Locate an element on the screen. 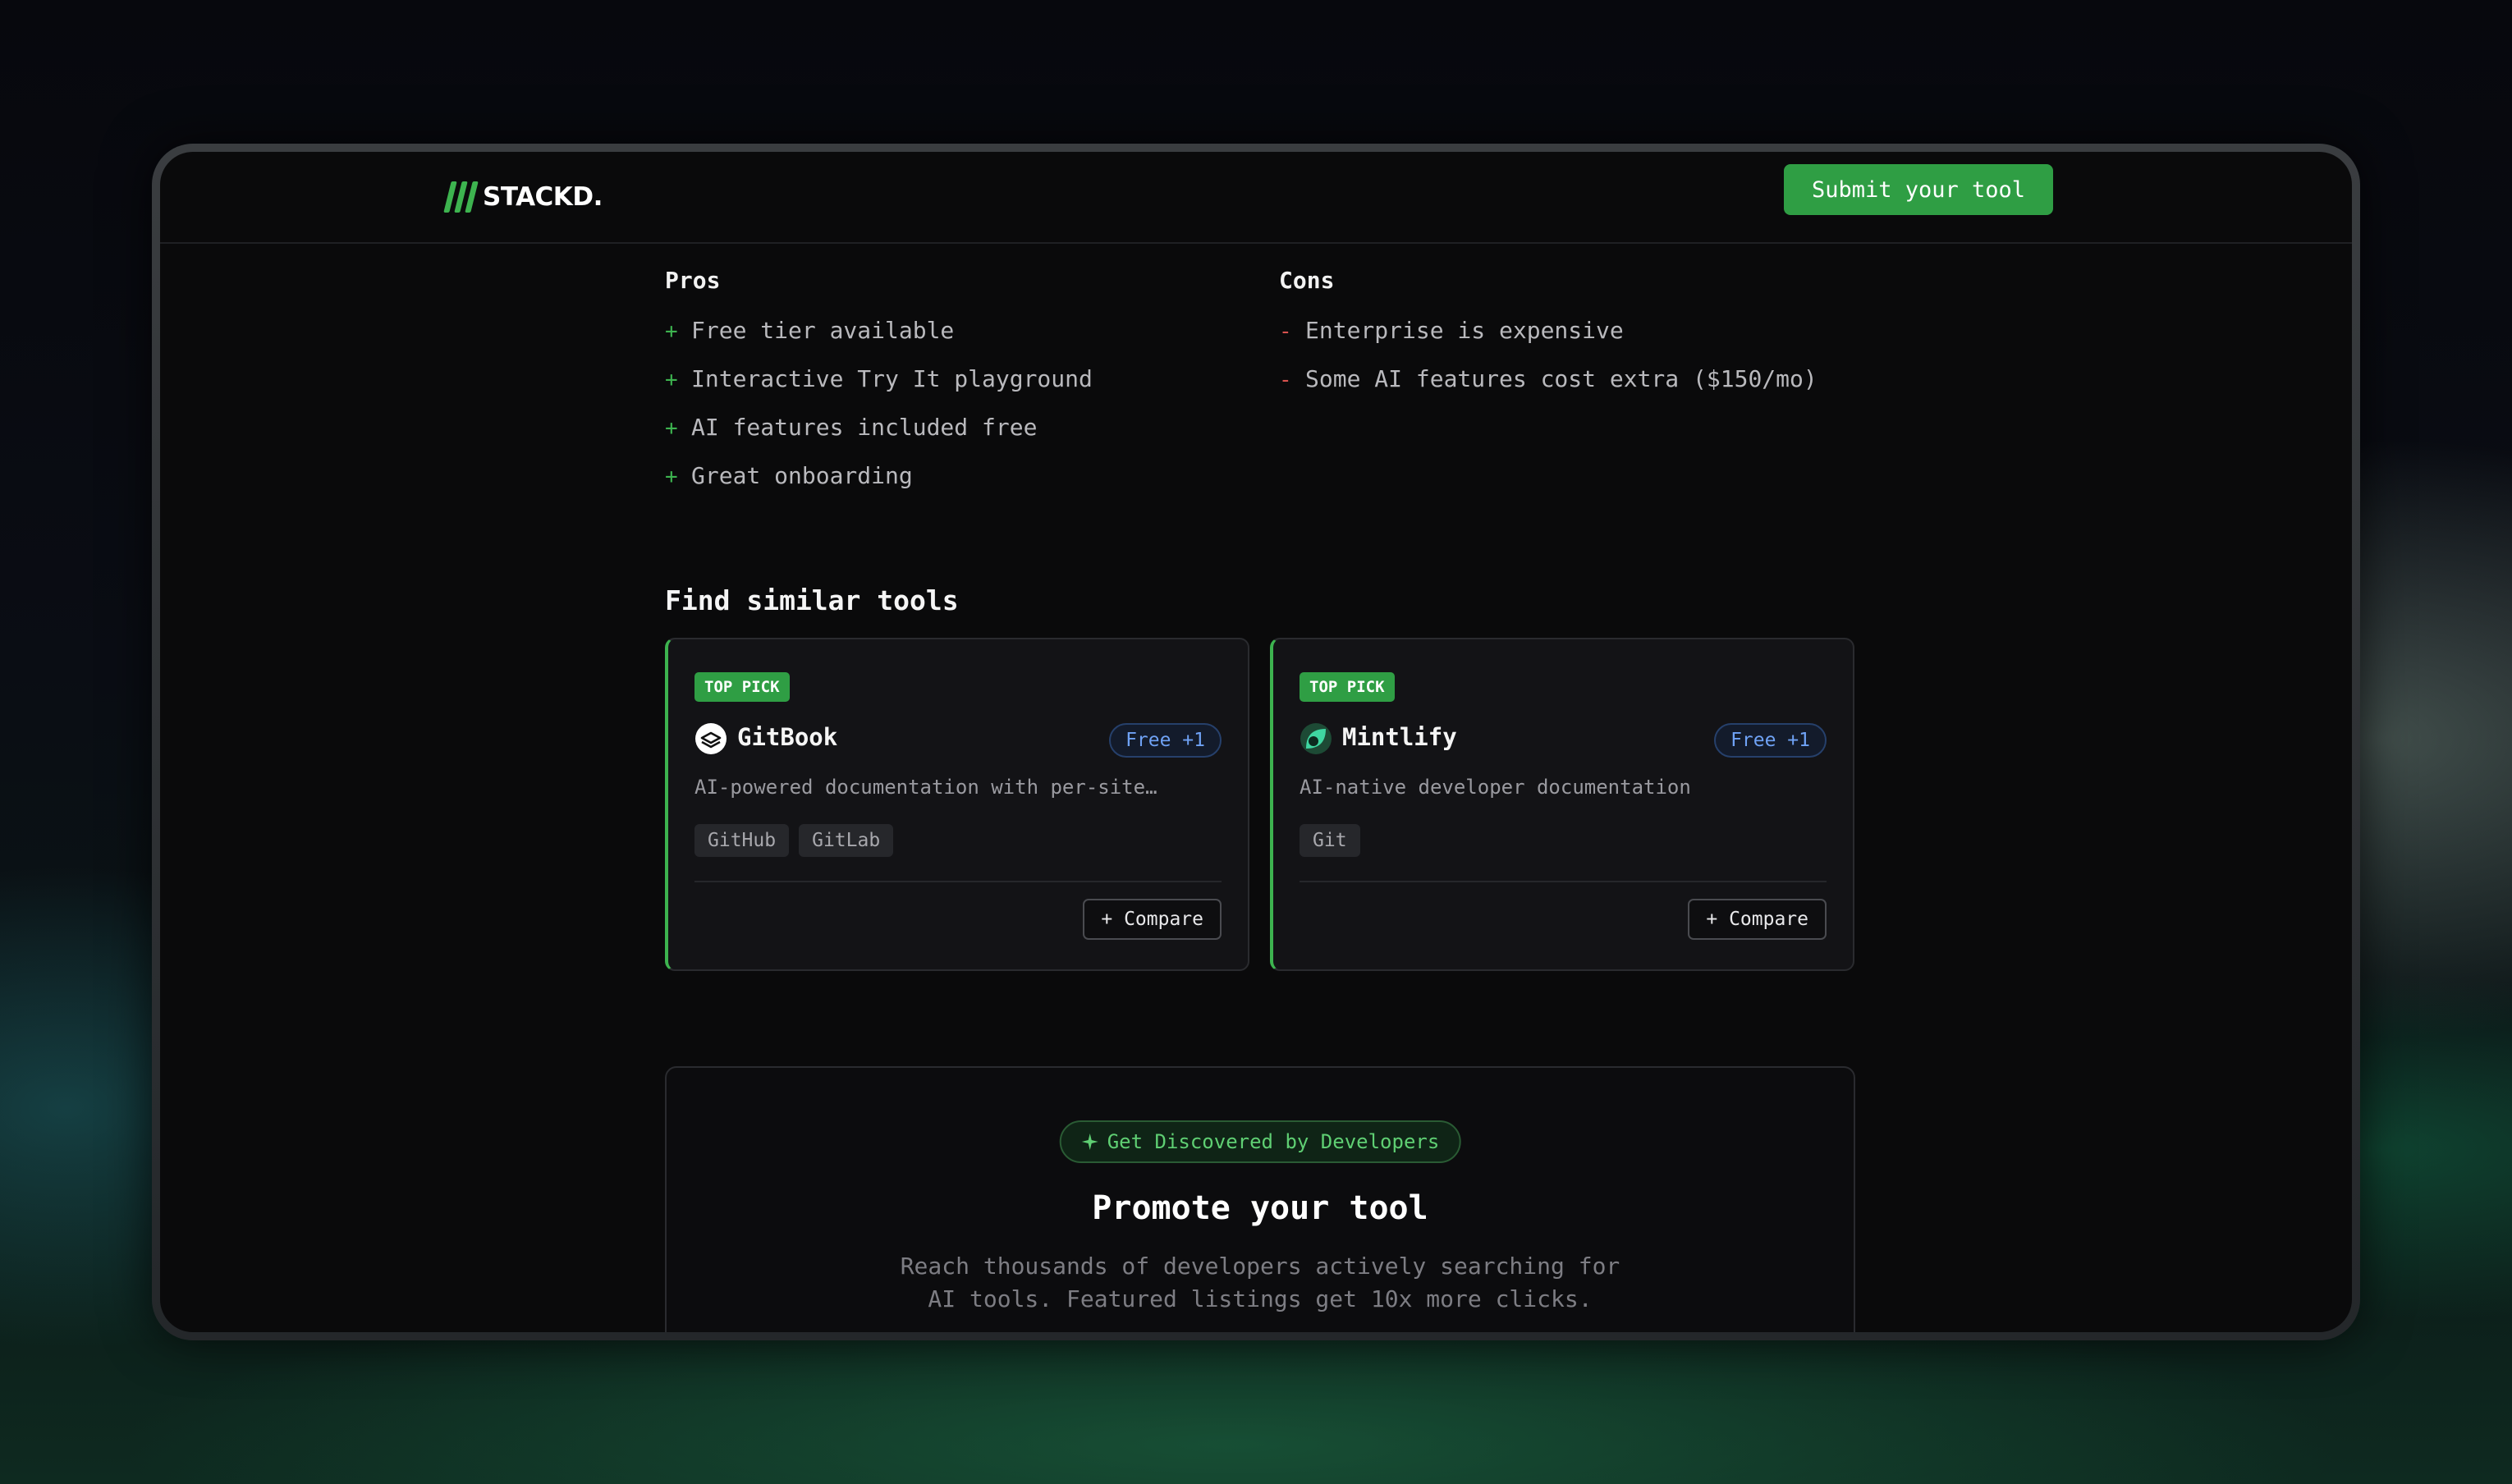  con-item: - Some AI features cost extra ($150/mo) is located at coordinates (1548, 378).